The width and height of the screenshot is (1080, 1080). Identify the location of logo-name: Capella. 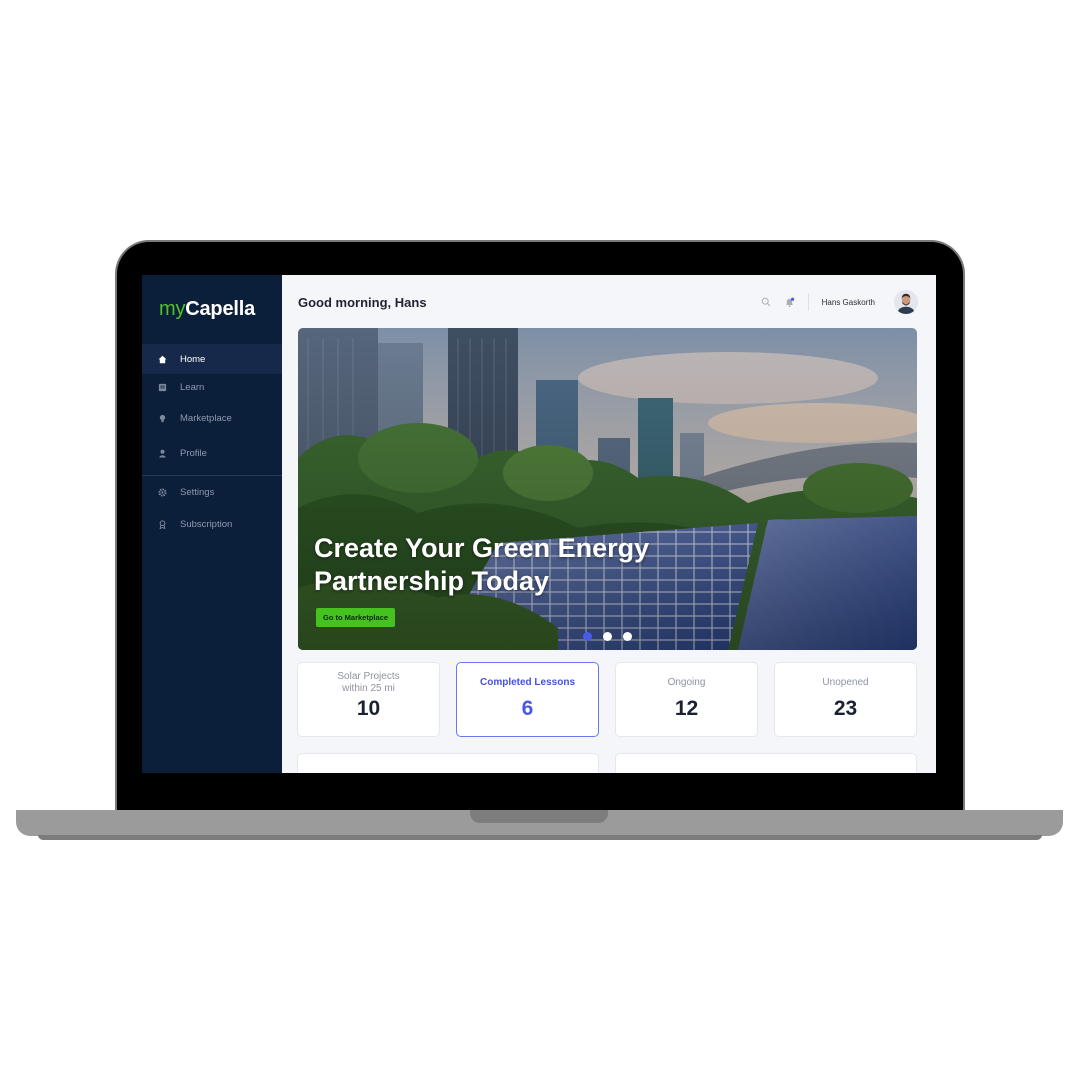
(220, 309).